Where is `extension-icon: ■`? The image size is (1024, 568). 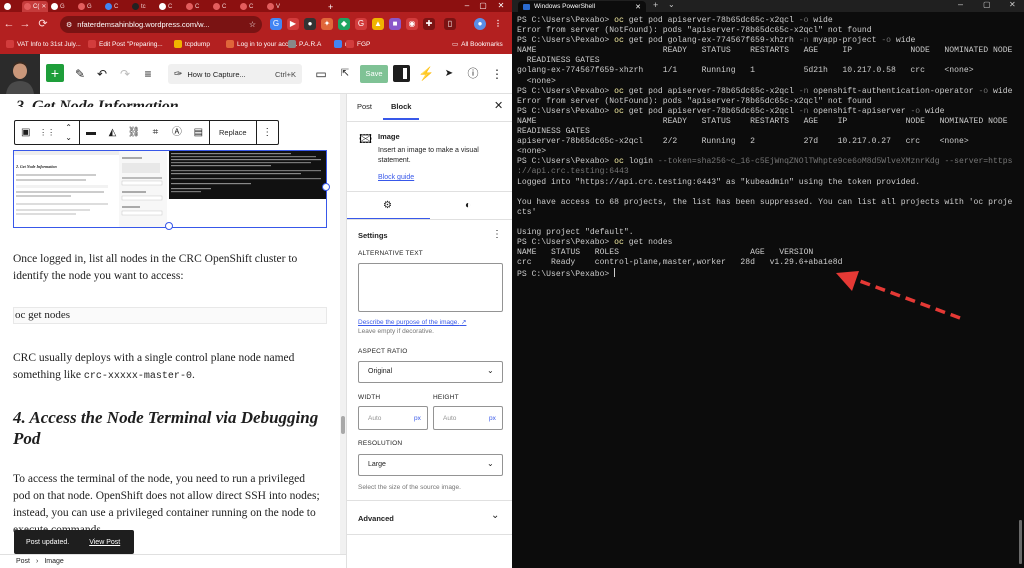
extension-icon: ■ is located at coordinates (395, 24).